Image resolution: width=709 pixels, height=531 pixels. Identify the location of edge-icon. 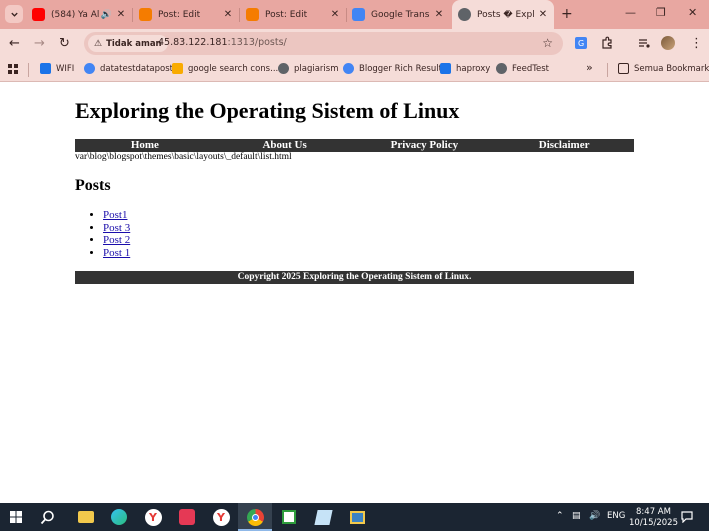
(119, 517).